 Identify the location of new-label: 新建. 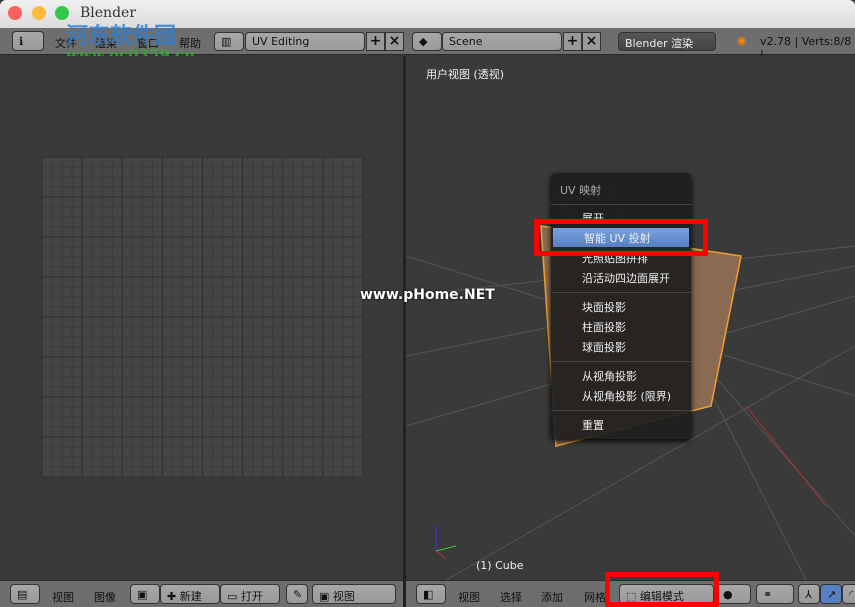
(190, 596).